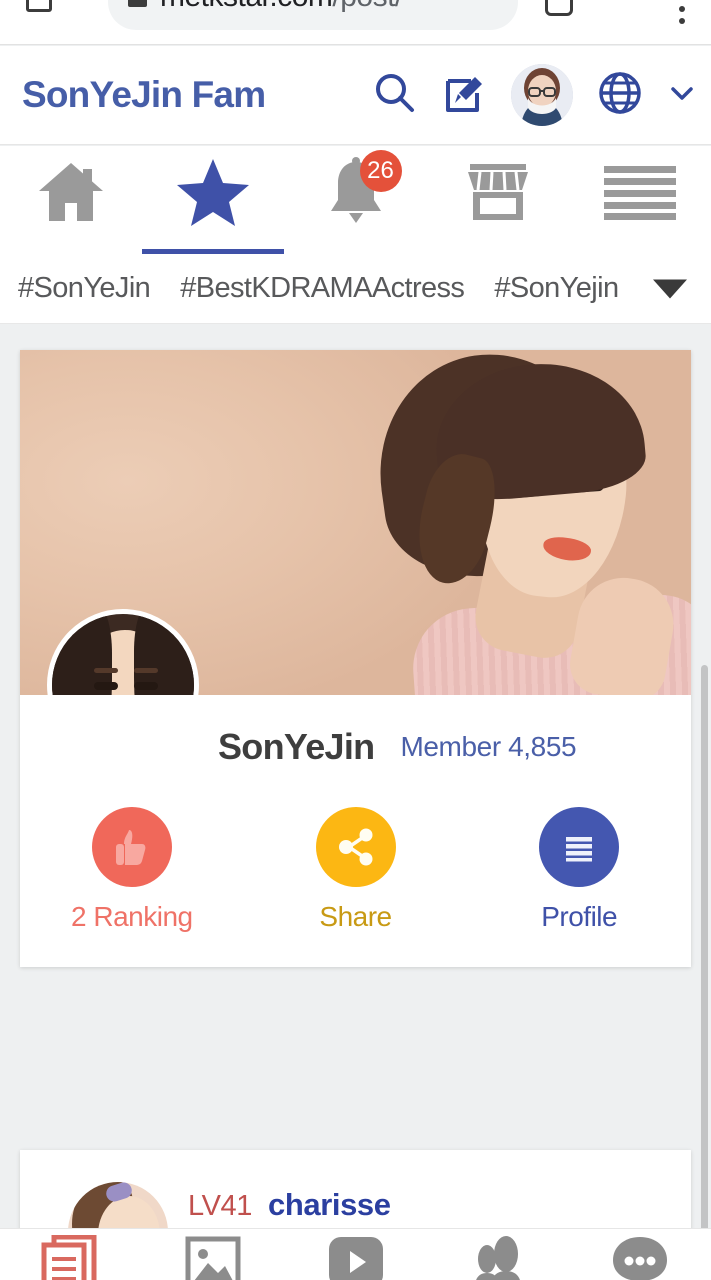 The height and width of the screenshot is (1280, 711). I want to click on primary-nav-tabs: 26, so click(355, 200).